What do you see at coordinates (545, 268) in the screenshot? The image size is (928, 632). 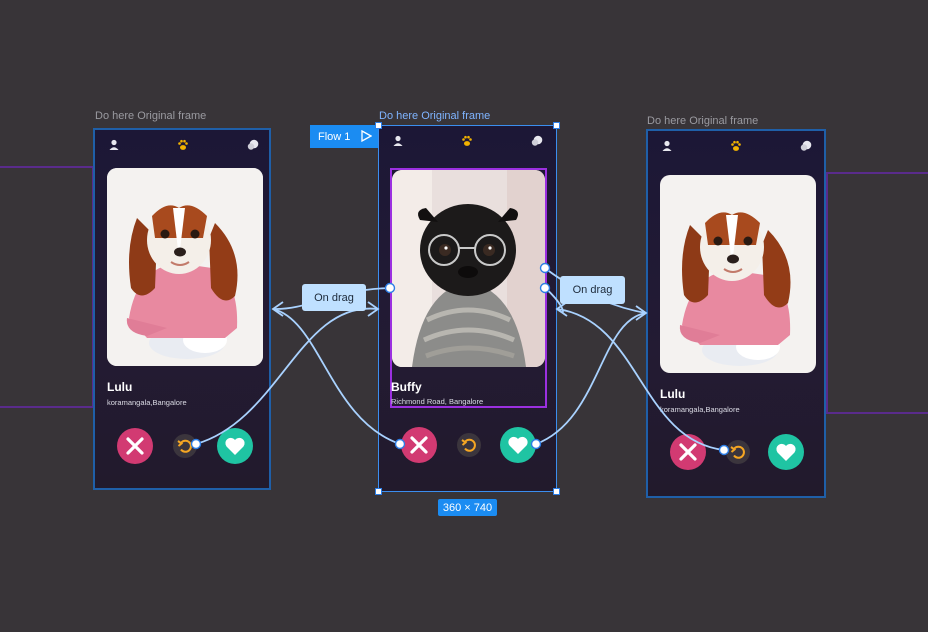 I see `wire-node-center-right-top` at bounding box center [545, 268].